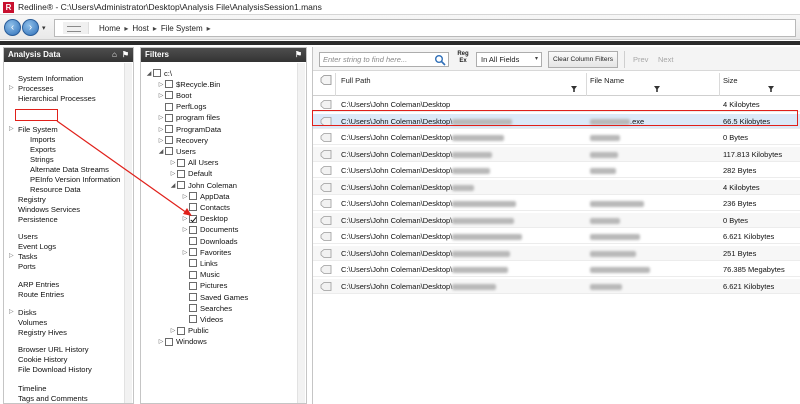 This screenshot has width=800, height=404. I want to click on analysis-data-item-arp-entries: ARP Entries, so click(38, 285).